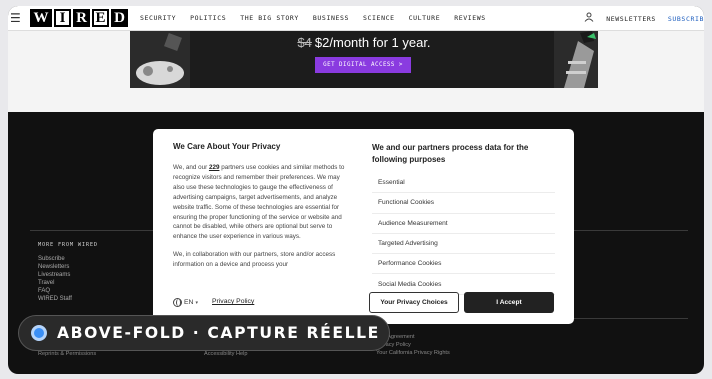  Describe the element at coordinates (55, 283) in the screenshot. I see `footer-link: Travel` at that location.